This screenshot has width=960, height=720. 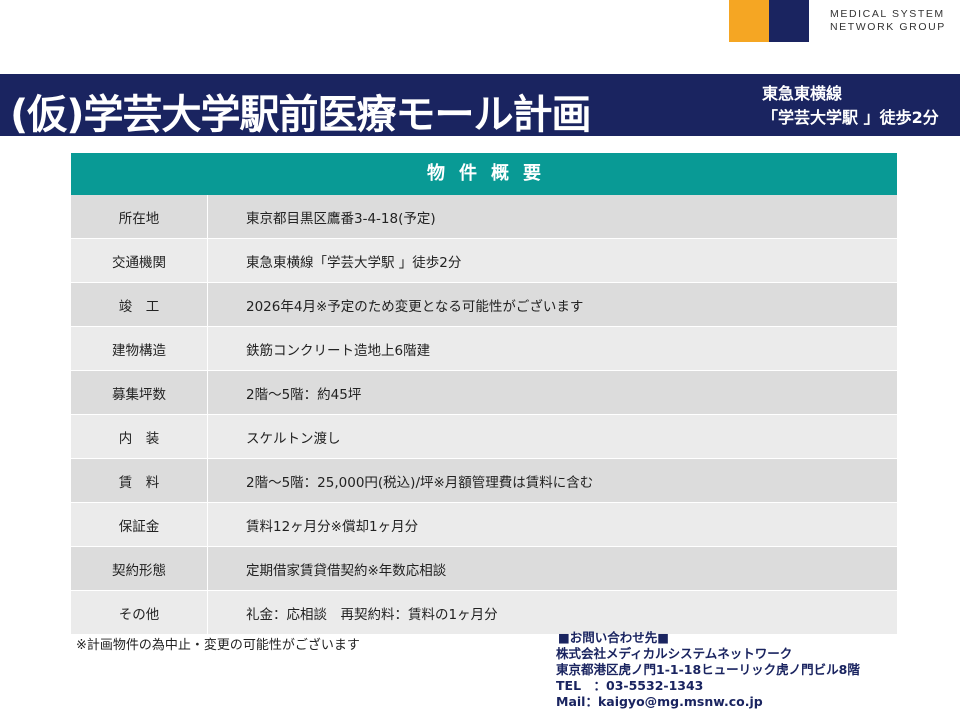 I want to click on table-row: 内 装 スケルトン渡し, so click(x=484, y=437).